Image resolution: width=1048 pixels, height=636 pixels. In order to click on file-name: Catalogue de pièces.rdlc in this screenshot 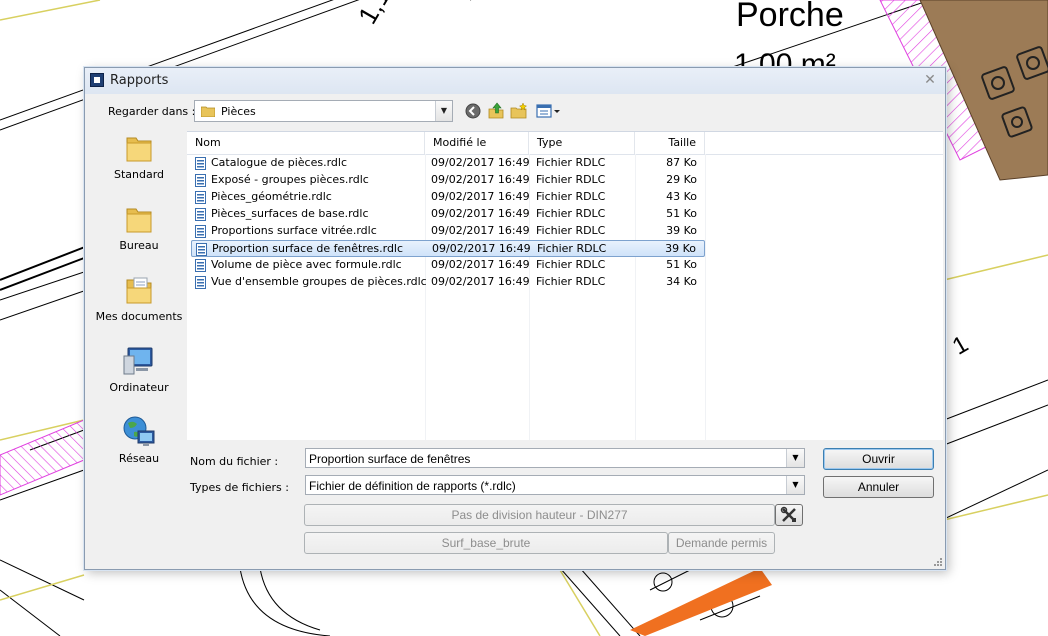, I will do `click(279, 162)`.